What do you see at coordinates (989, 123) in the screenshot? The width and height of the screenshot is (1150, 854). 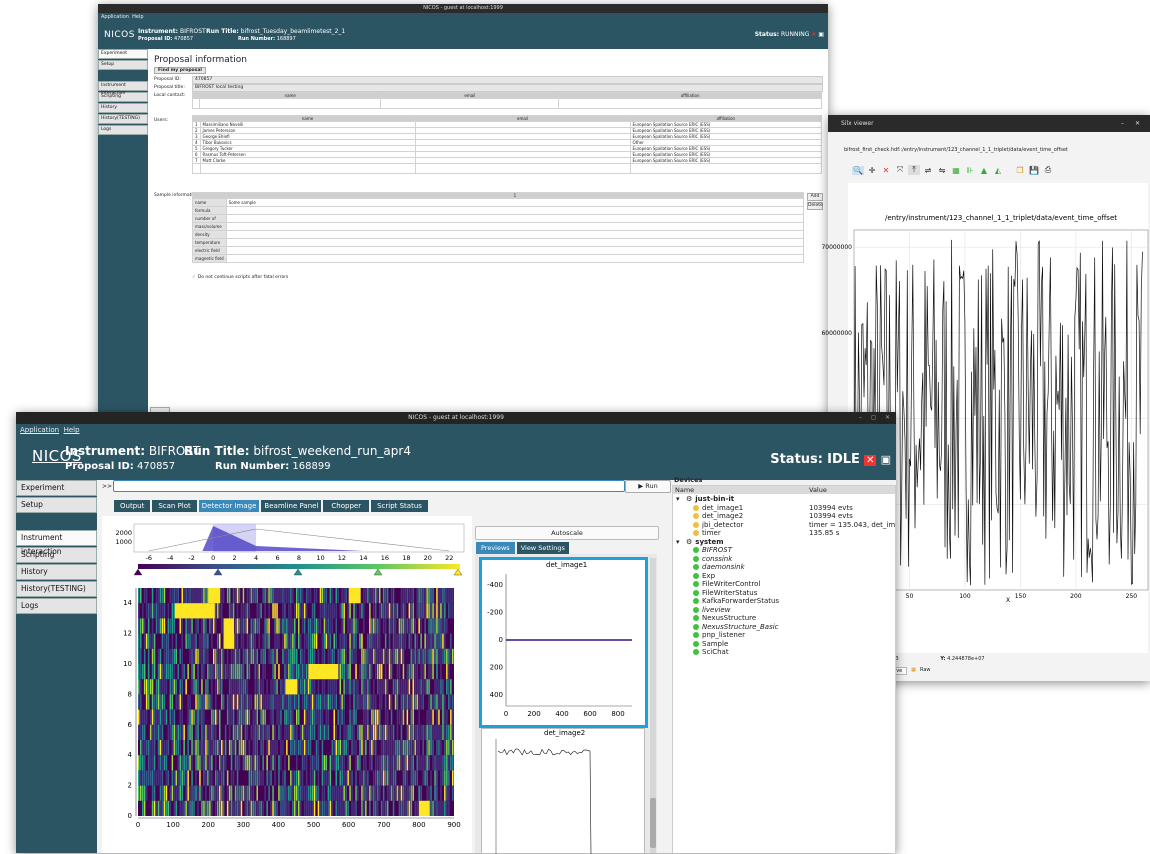 I see `silx-titlebar: Silx viewer – ✕` at bounding box center [989, 123].